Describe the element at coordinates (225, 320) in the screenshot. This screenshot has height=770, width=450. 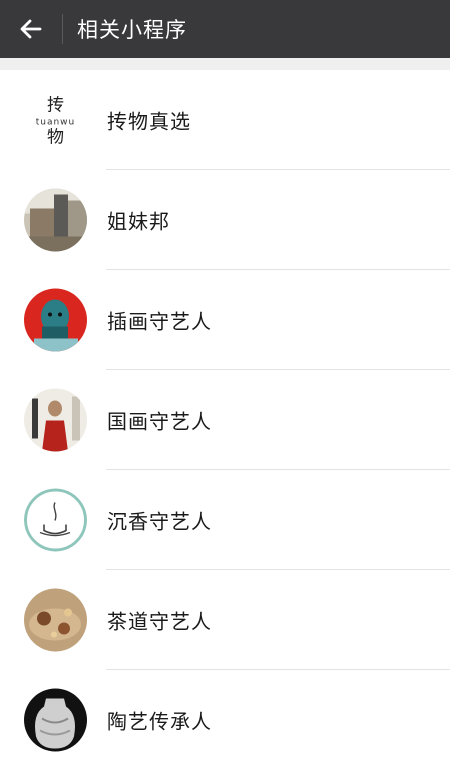
I see `list-item-illustration-artisan: 插画守艺人` at that location.